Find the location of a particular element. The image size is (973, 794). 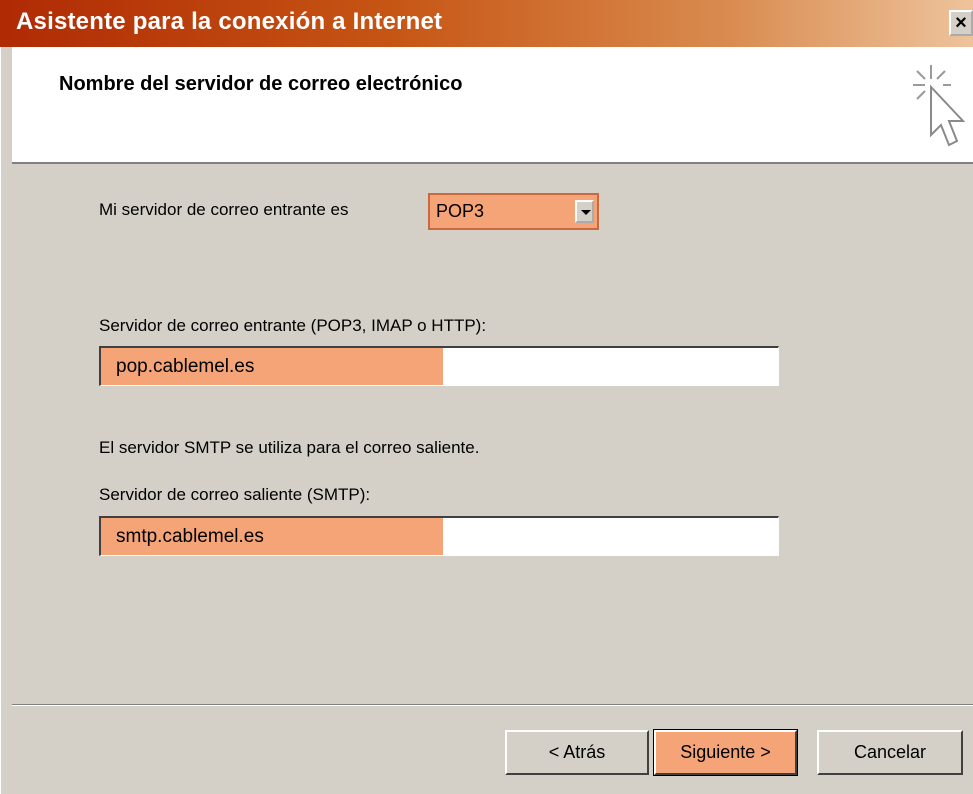

wizard-cursor-icon is located at coordinates (939, 106).